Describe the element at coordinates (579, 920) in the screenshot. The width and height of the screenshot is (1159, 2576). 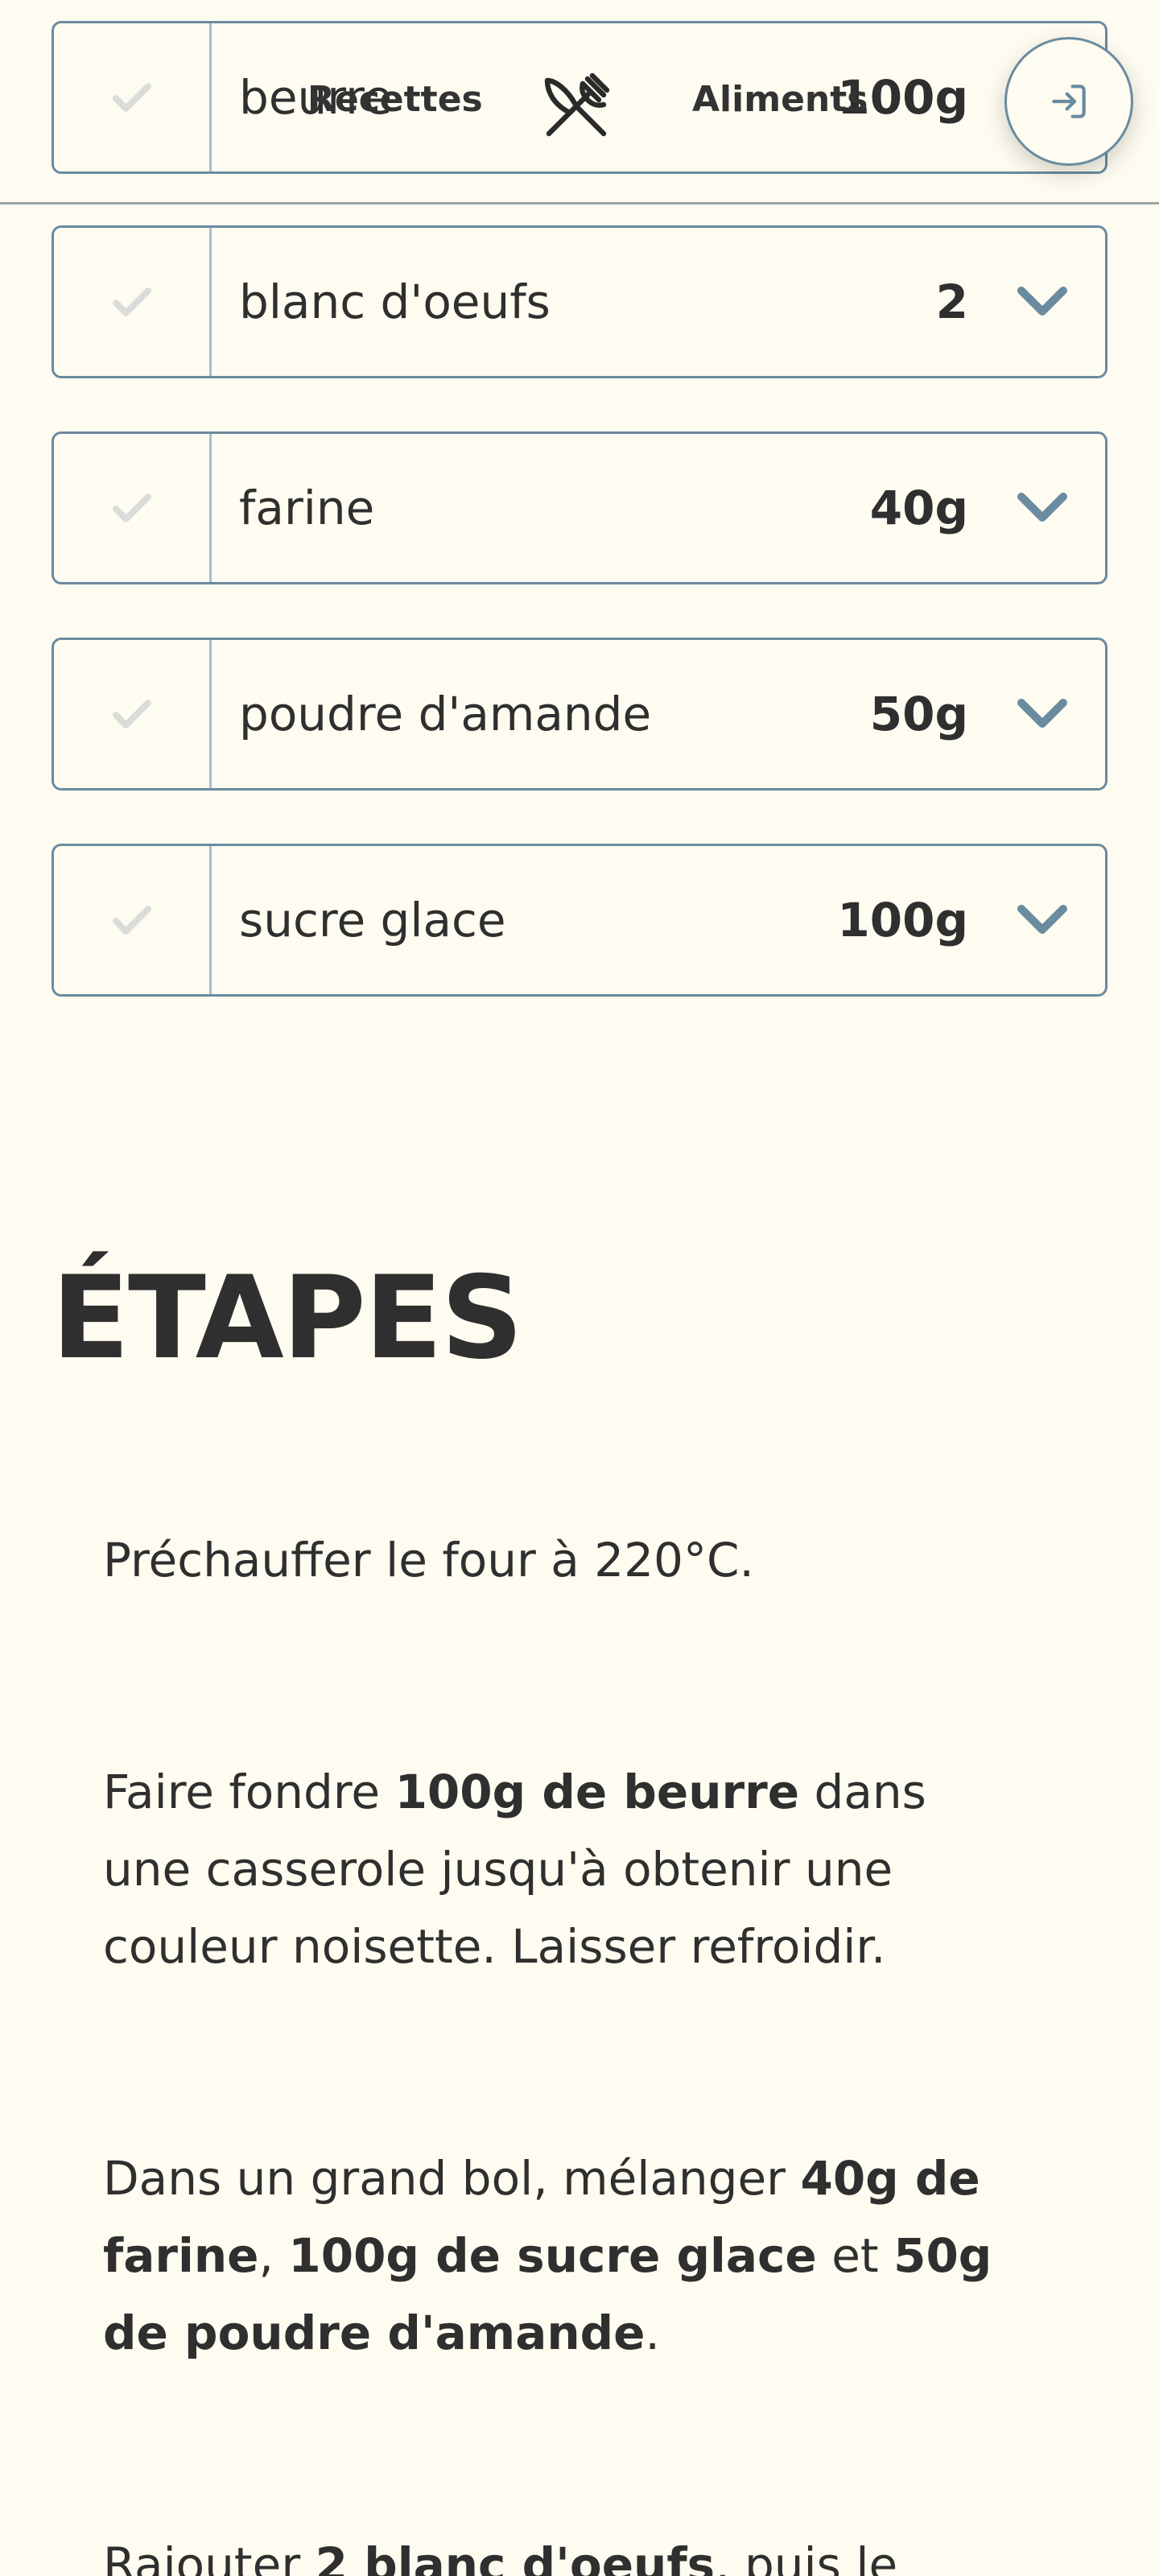
I see `ingredient-row: sucre glace 100g` at that location.